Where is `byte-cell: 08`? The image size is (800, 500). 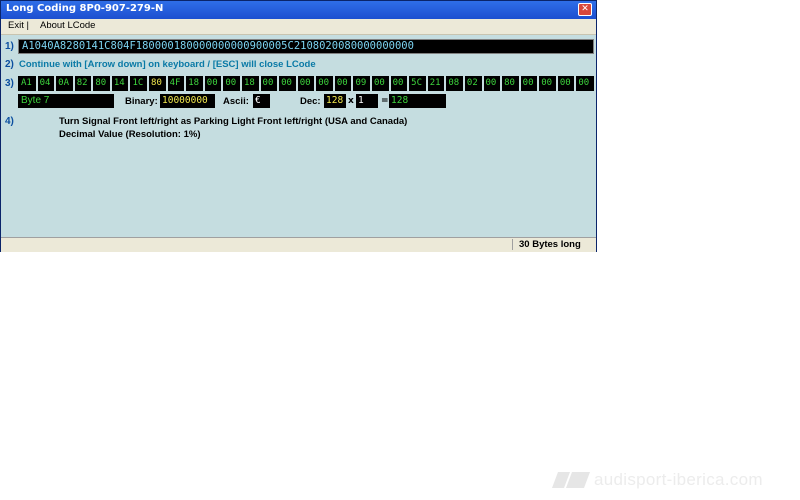
byte-cell: 08 is located at coordinates (453, 83).